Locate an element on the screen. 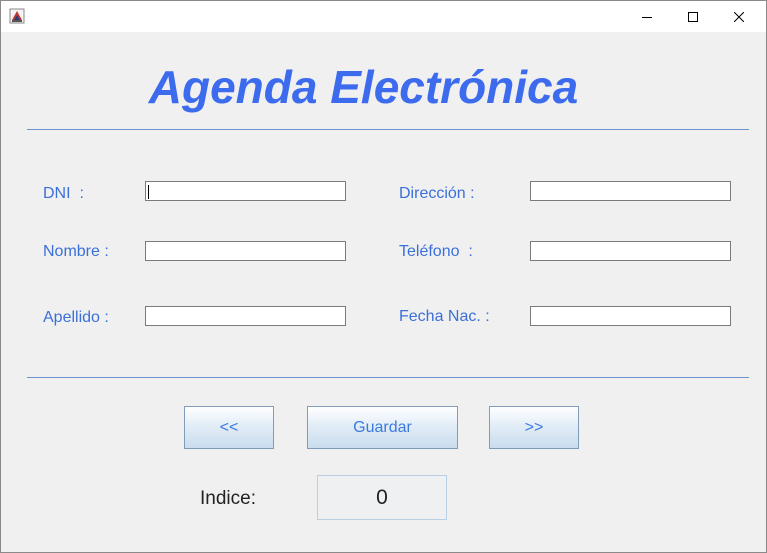  page-title: Agenda Electrónica is located at coordinates (363, 87).